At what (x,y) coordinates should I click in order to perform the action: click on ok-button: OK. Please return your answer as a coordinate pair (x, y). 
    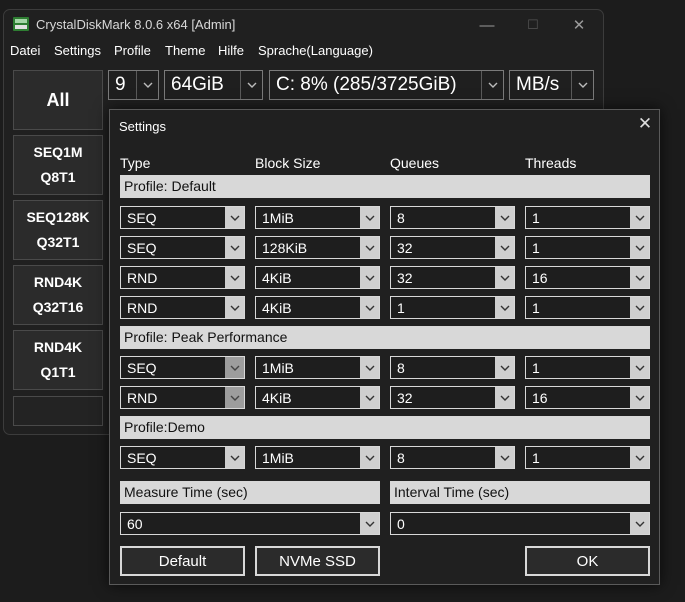
    Looking at the image, I should click on (587, 561).